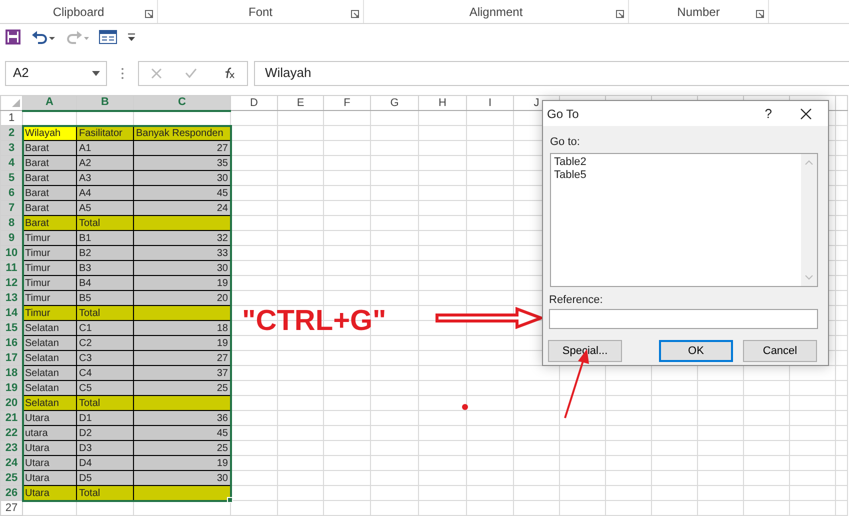 This screenshot has height=516, width=849. Describe the element at coordinates (570, 175) in the screenshot. I see `list-item: Table5` at that location.